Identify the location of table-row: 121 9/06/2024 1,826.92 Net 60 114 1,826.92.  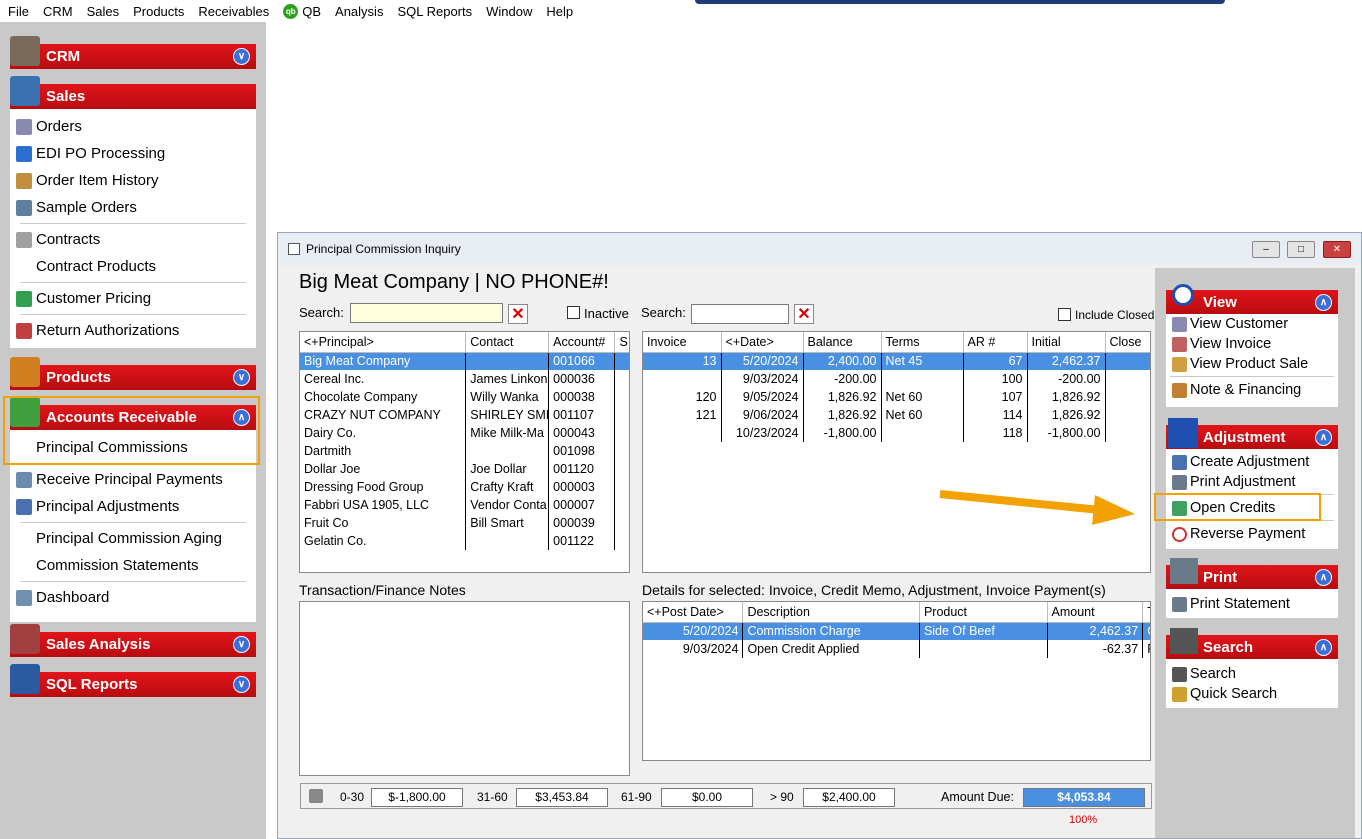
(896, 415).